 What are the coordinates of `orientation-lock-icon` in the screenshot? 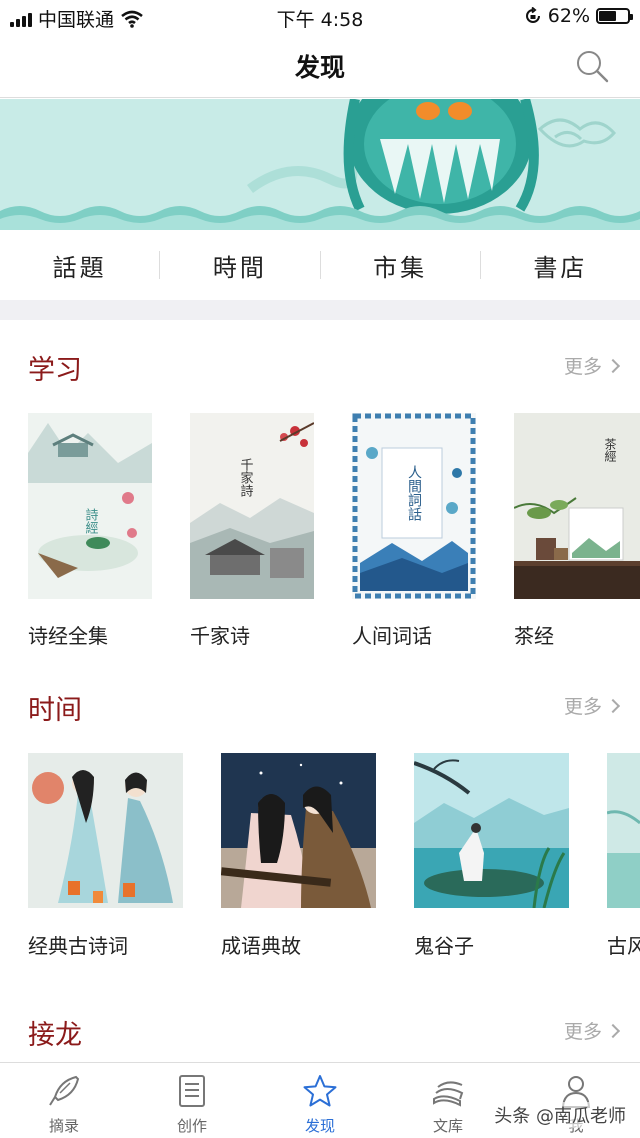 It's located at (532, 15).